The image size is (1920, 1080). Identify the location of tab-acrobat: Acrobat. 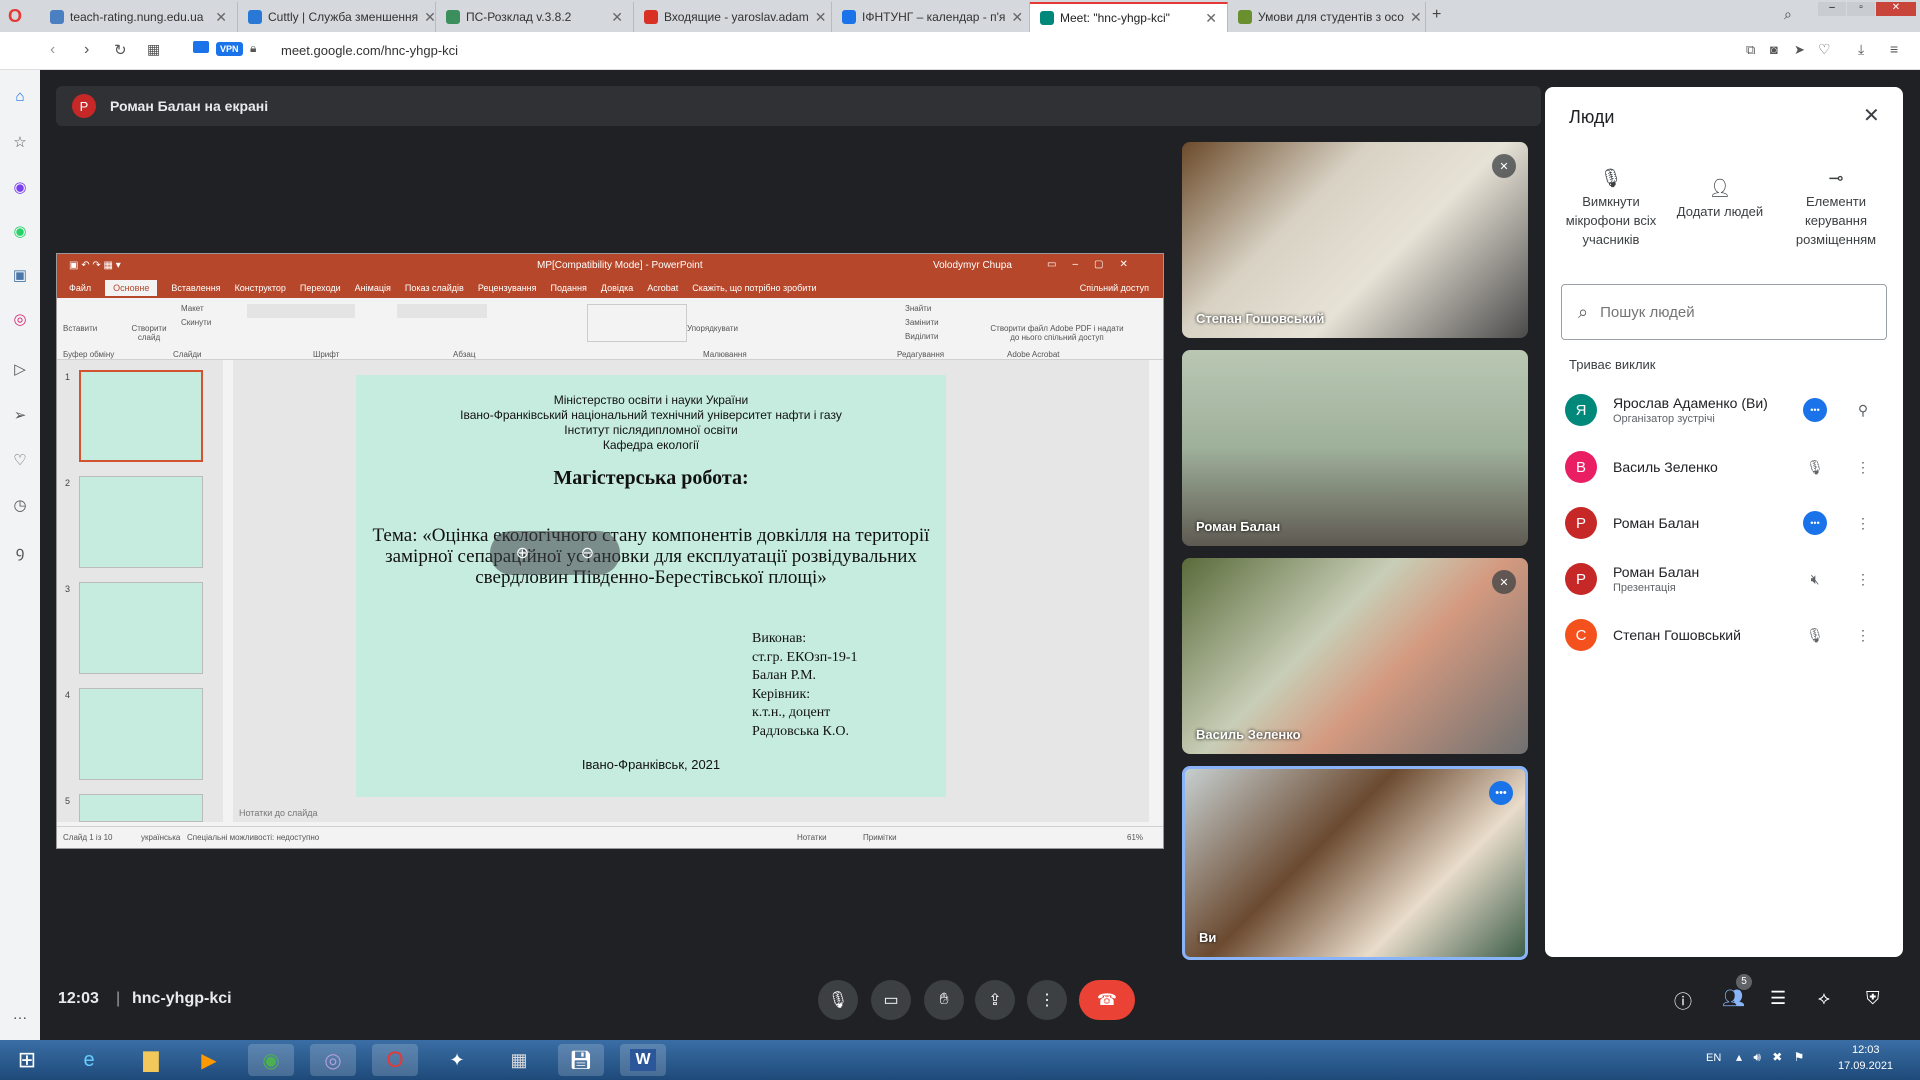
(662, 288).